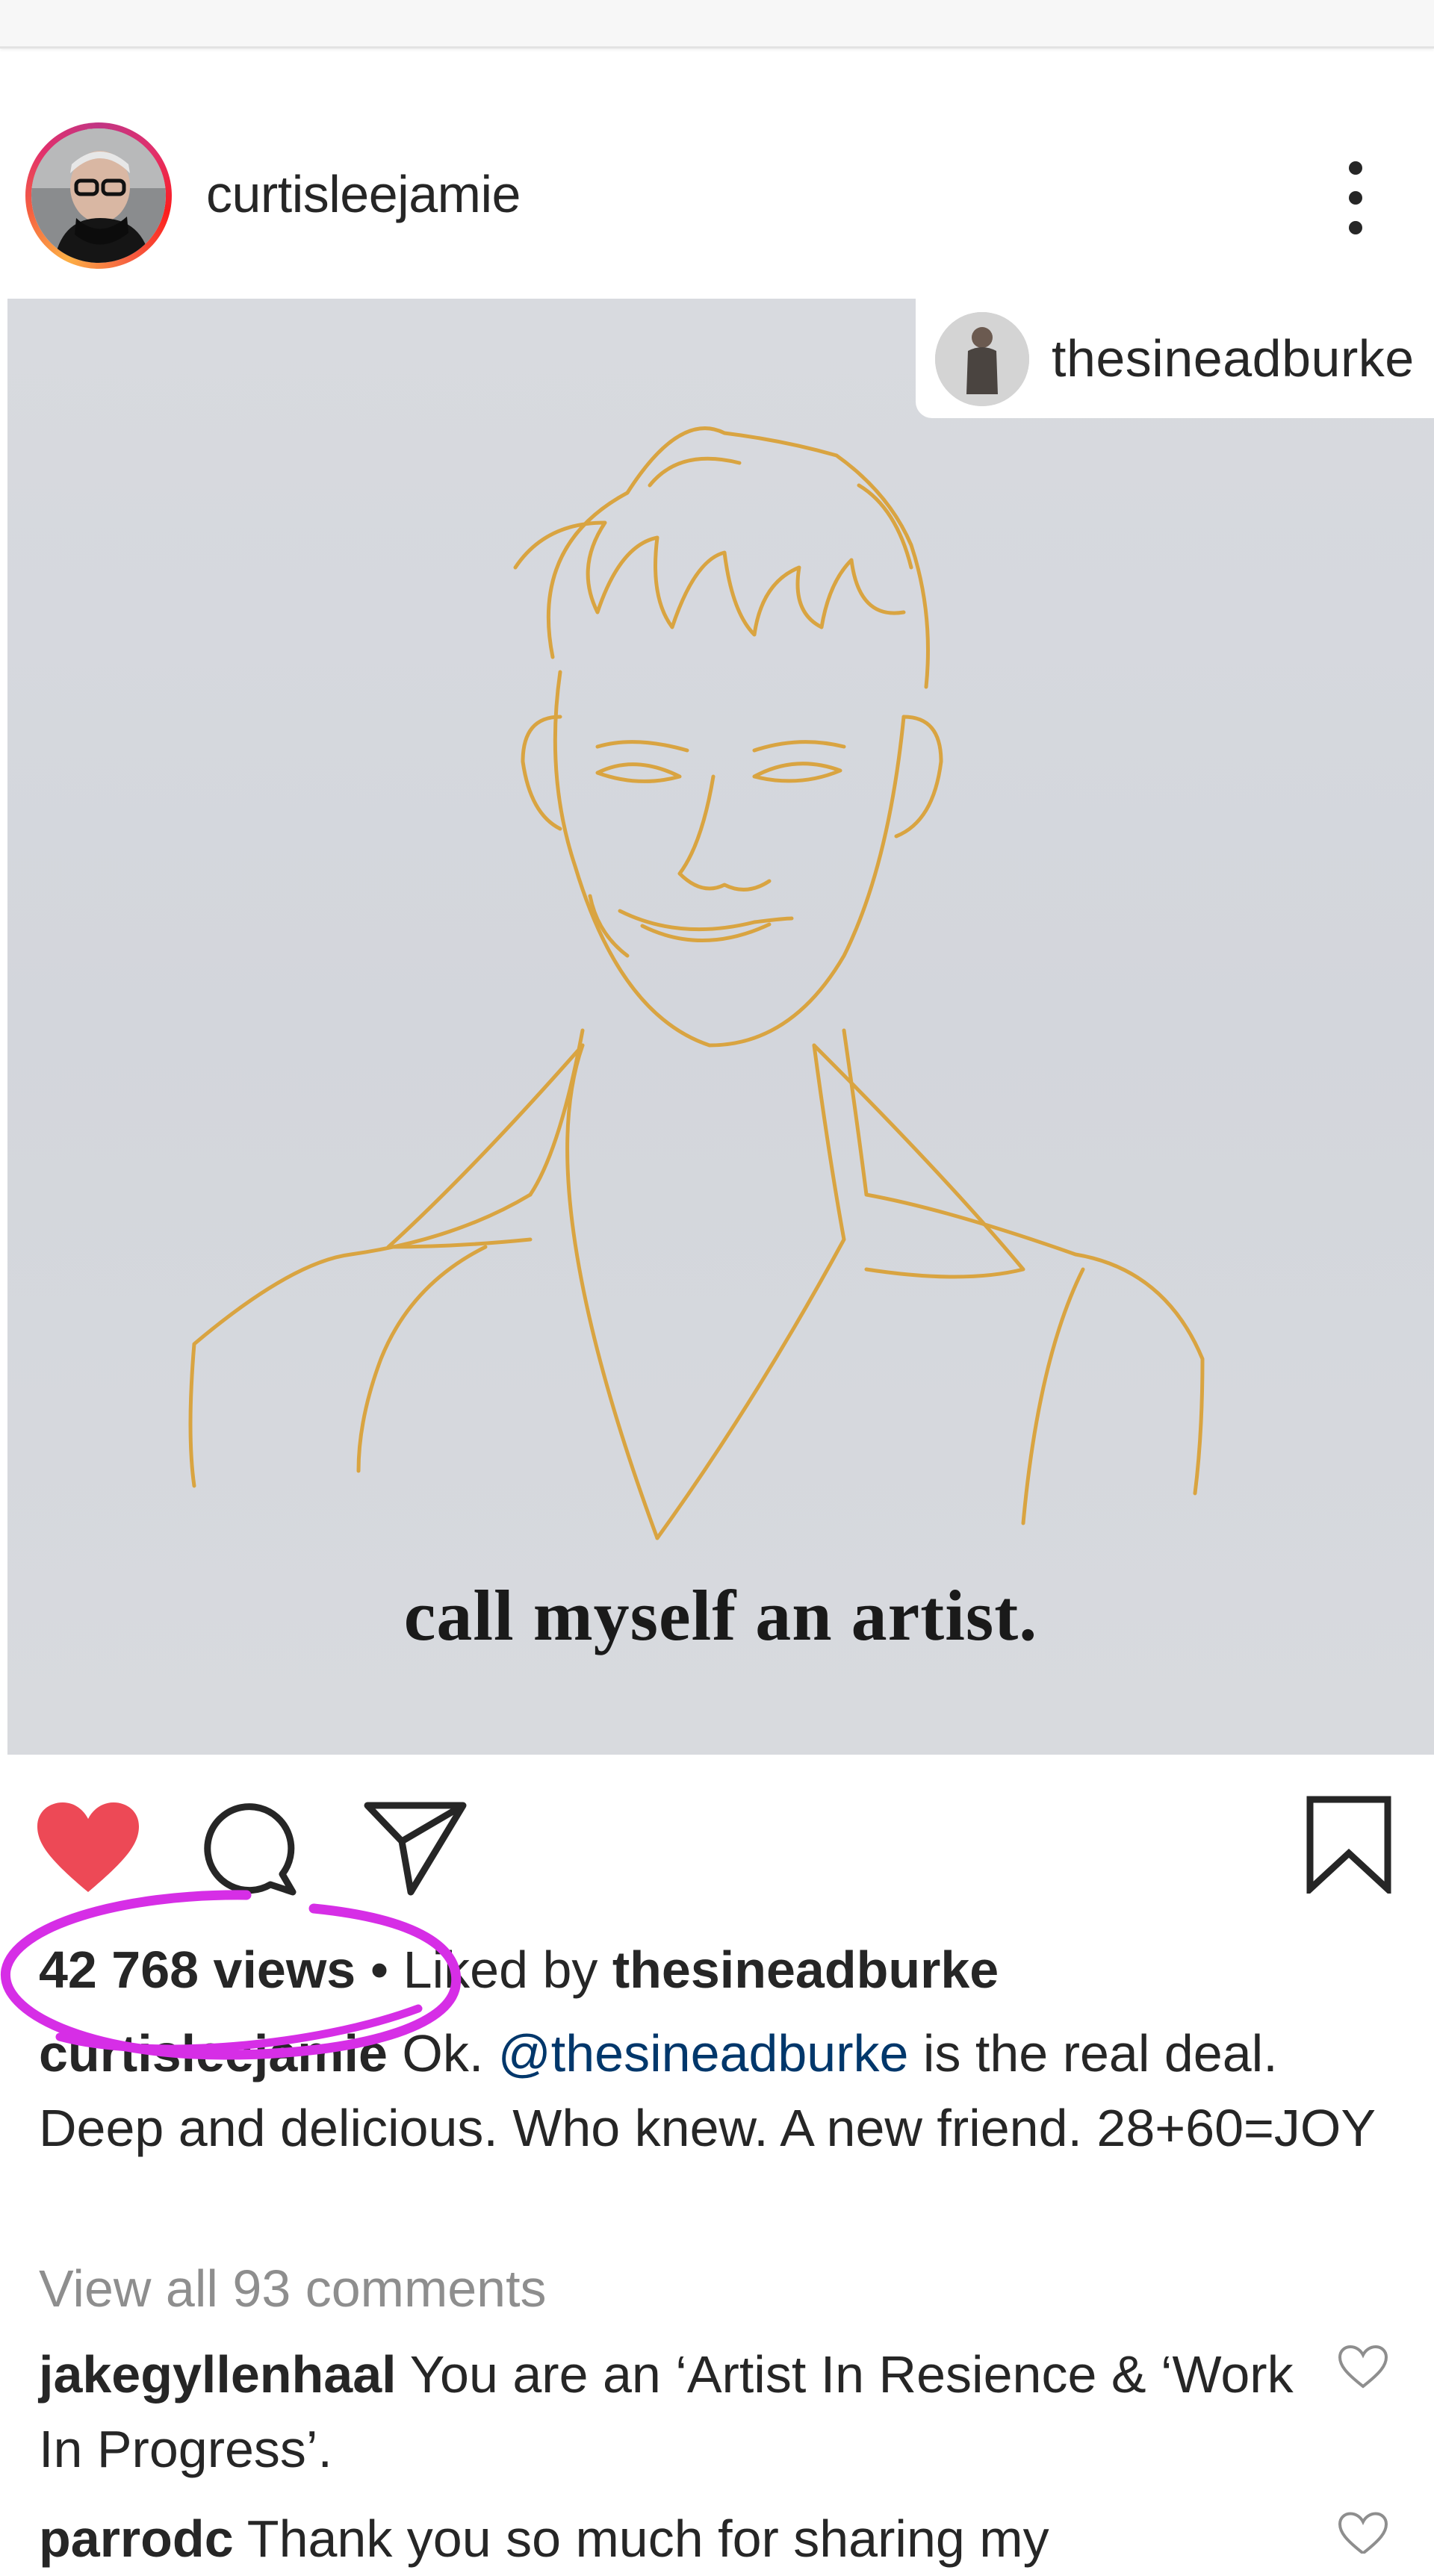  I want to click on tagged-user-chip: thesineadburke, so click(1175, 358).